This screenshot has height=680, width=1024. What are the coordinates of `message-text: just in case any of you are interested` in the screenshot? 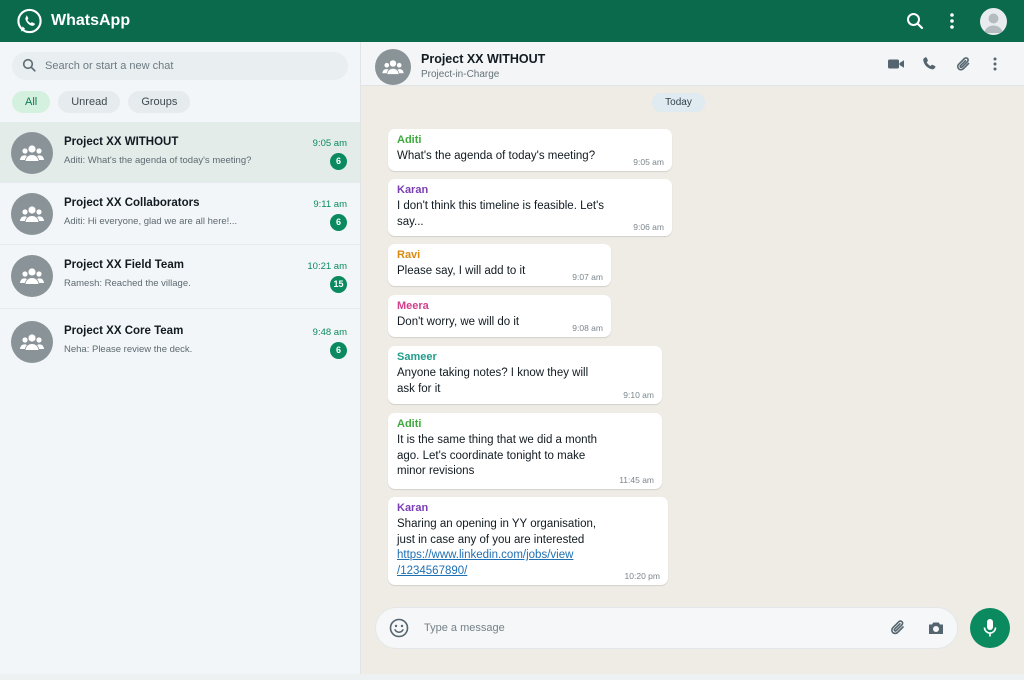 It's located at (491, 539).